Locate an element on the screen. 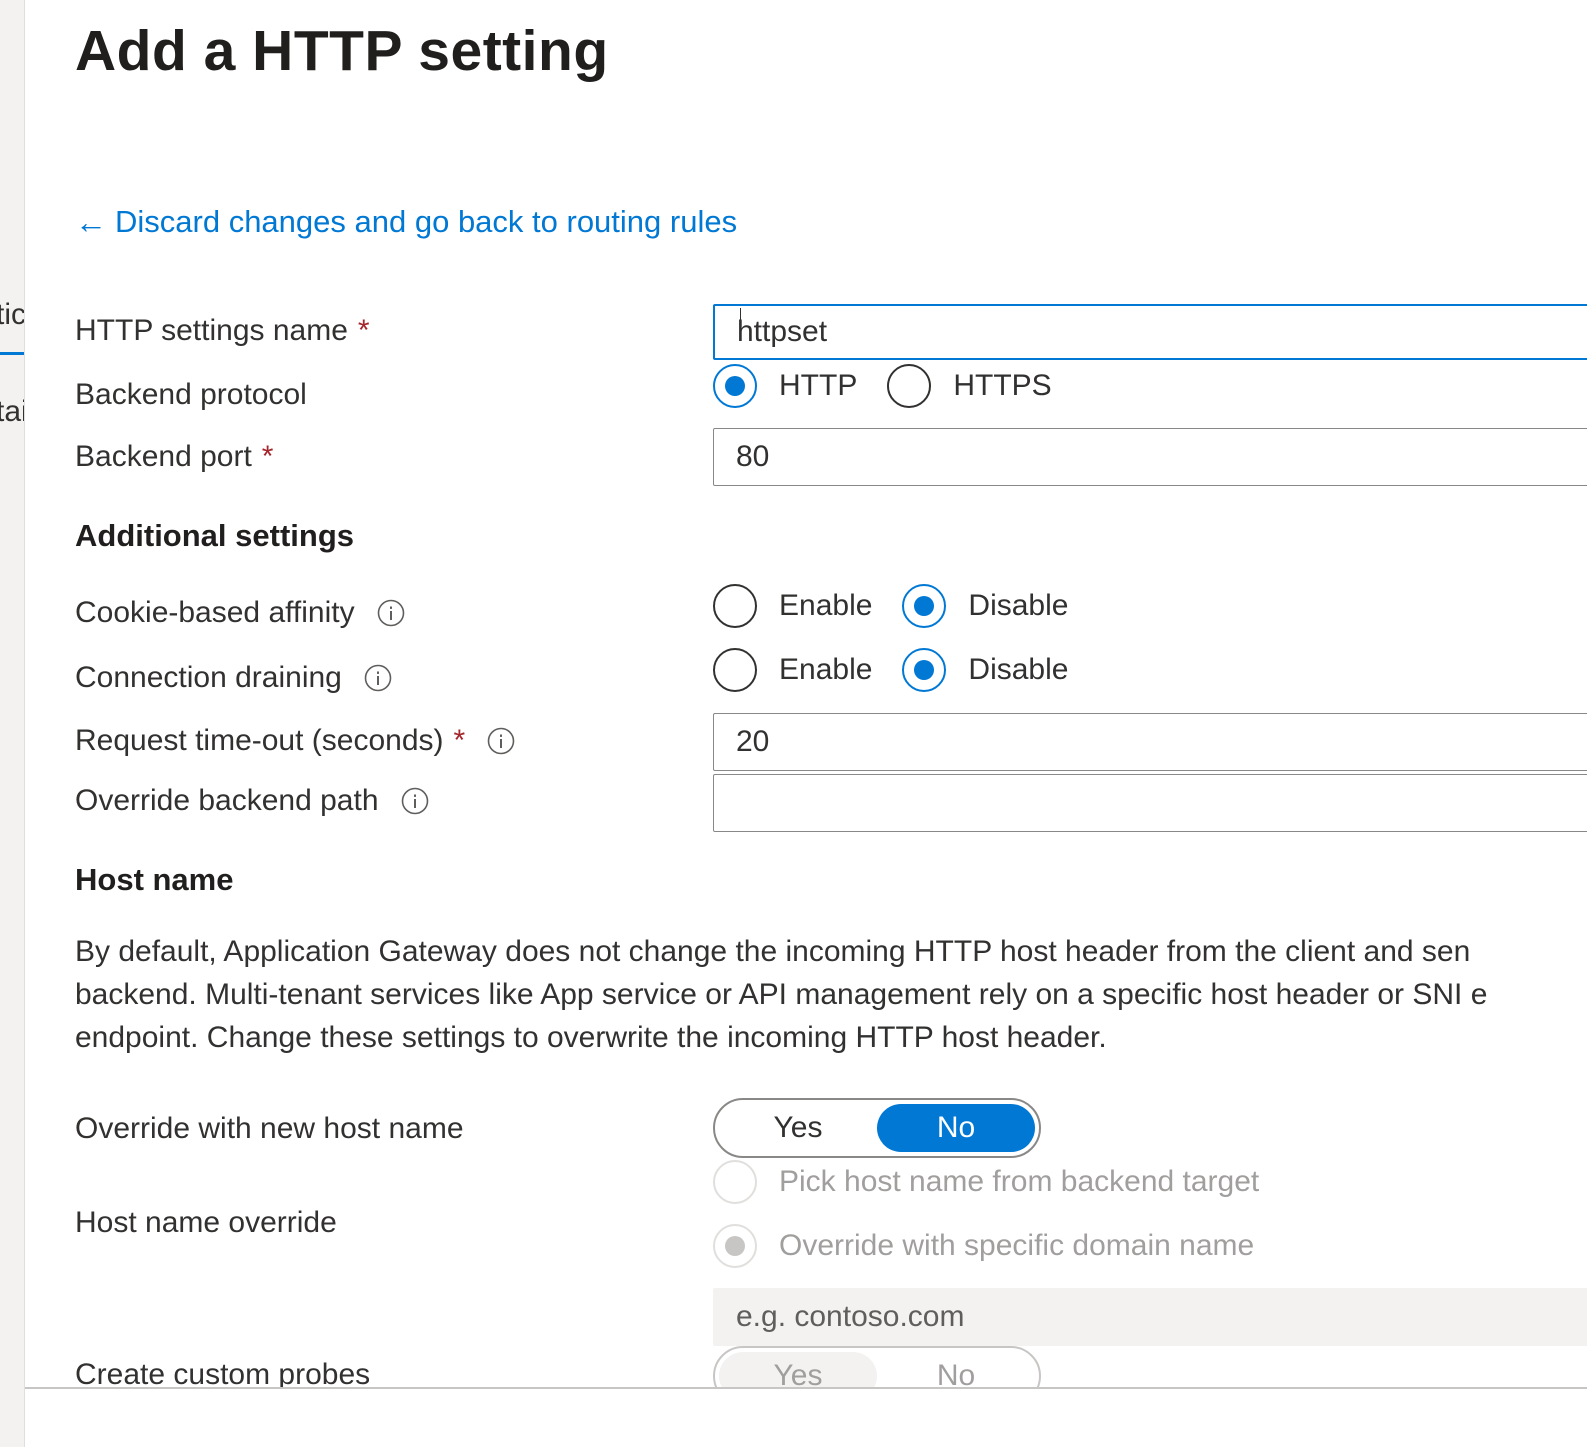  backend-protocol-radio-group: HTTP HTTPS is located at coordinates (897, 386).